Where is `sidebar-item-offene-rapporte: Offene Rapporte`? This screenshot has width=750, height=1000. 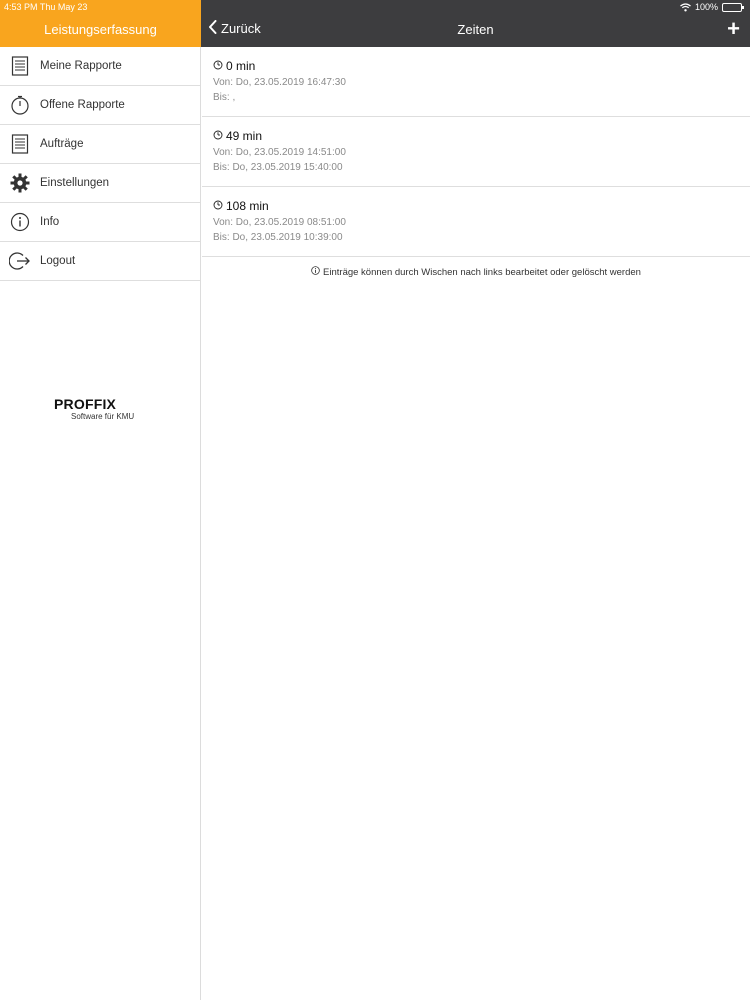 sidebar-item-offene-rapporte: Offene Rapporte is located at coordinates (100, 105).